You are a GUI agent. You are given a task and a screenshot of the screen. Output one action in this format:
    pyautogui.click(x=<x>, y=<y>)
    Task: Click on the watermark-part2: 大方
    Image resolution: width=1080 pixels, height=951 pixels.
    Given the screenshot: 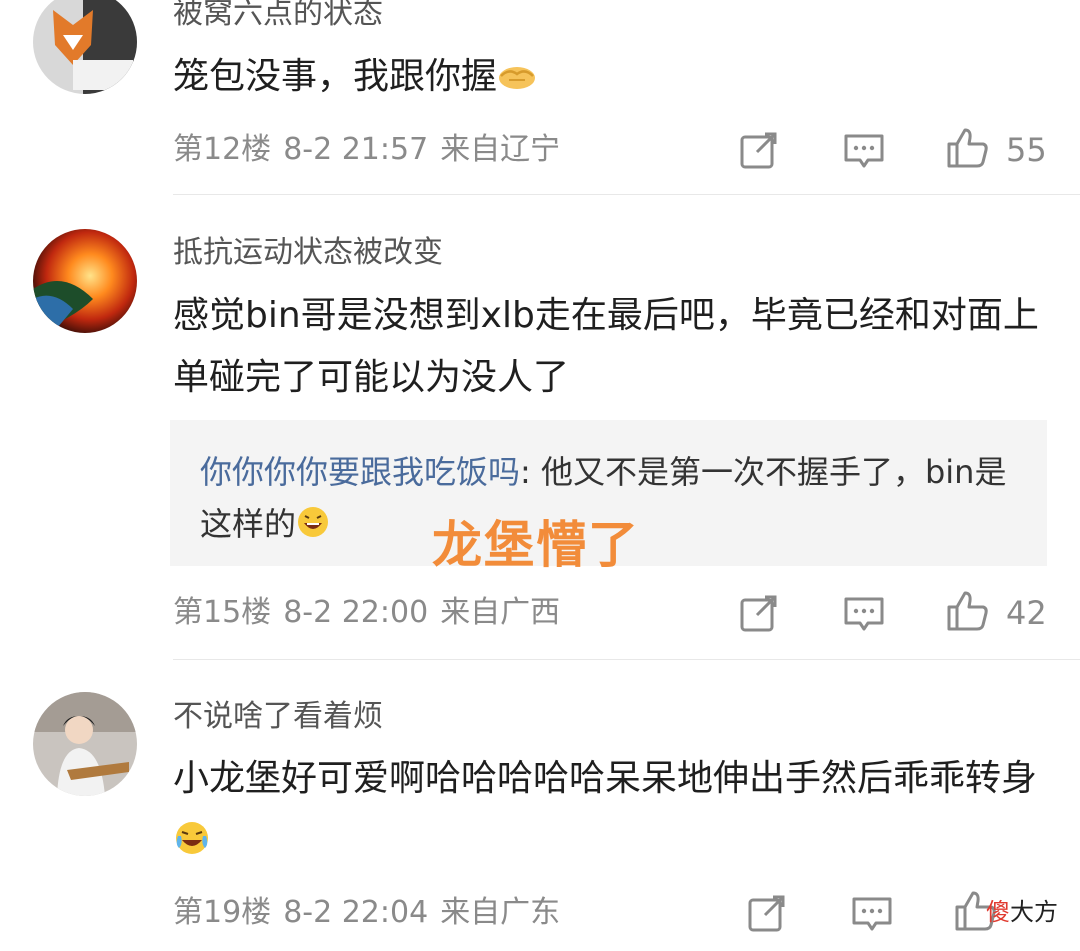 What is the action you would take?
    pyautogui.click(x=1034, y=912)
    